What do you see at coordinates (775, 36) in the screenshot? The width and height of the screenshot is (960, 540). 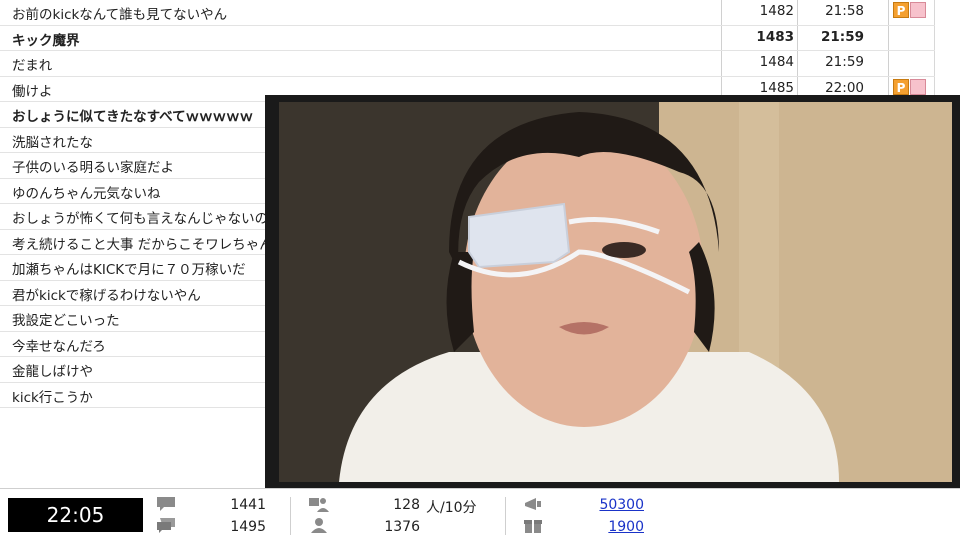 I see `comment-number: 1483` at bounding box center [775, 36].